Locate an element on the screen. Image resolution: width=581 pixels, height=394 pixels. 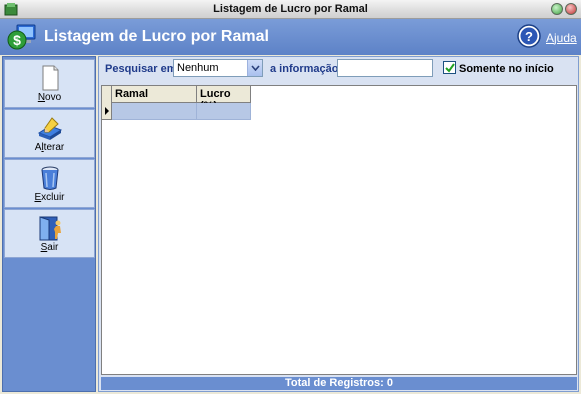
column-header-lucro: Lucro (%) is located at coordinates (224, 99).